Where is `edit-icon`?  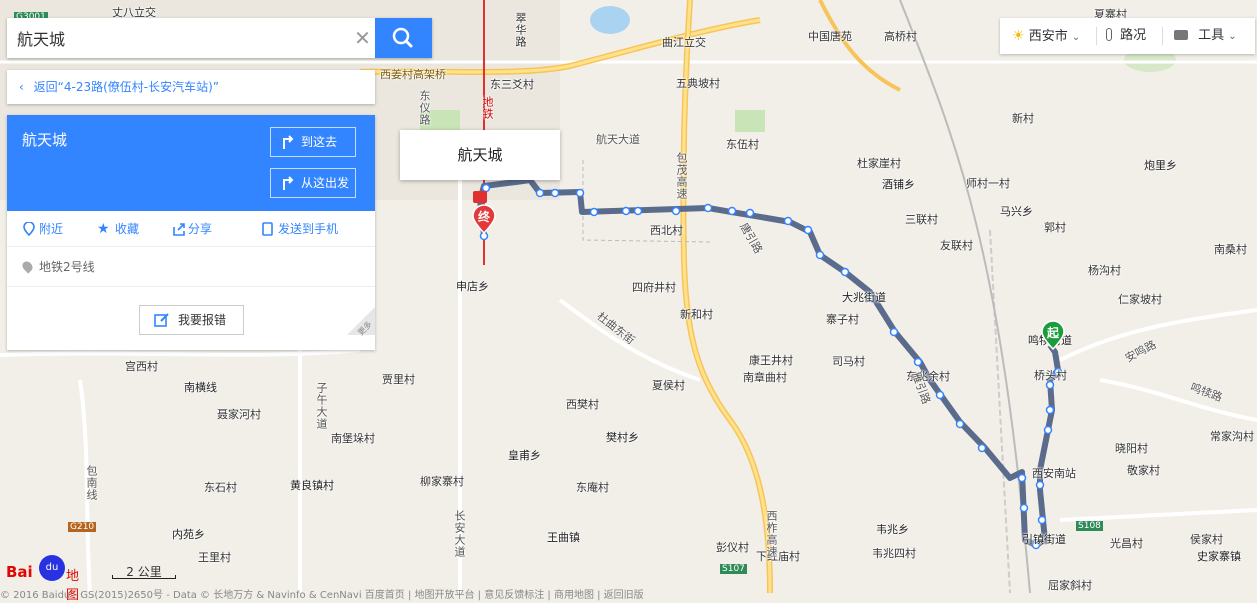 edit-icon is located at coordinates (161, 320).